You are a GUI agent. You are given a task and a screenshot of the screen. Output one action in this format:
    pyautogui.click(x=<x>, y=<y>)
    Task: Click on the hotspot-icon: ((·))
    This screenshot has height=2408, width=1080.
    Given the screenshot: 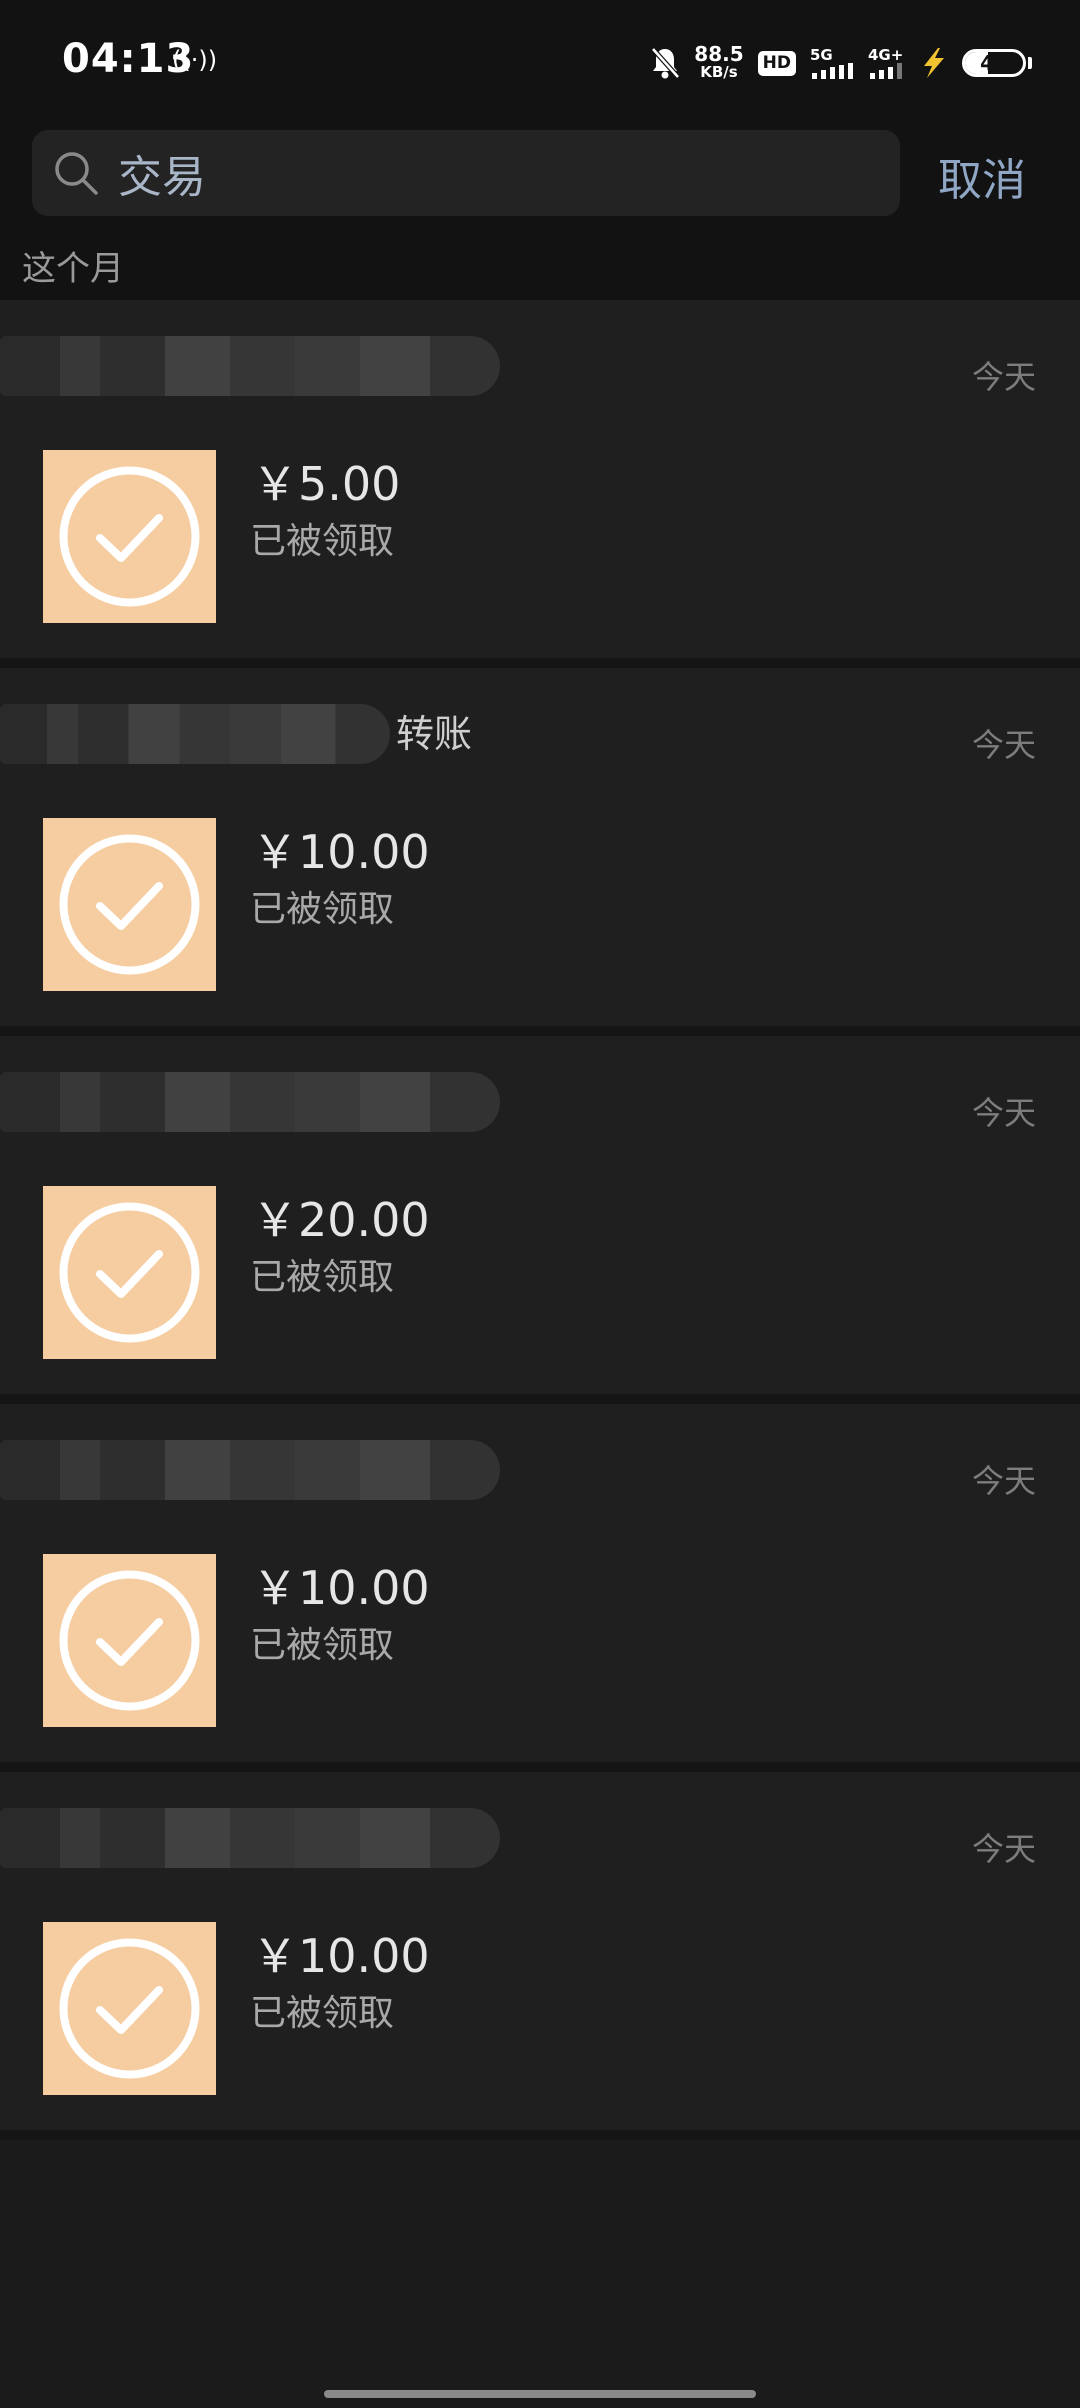 What is the action you would take?
    pyautogui.click(x=195, y=60)
    